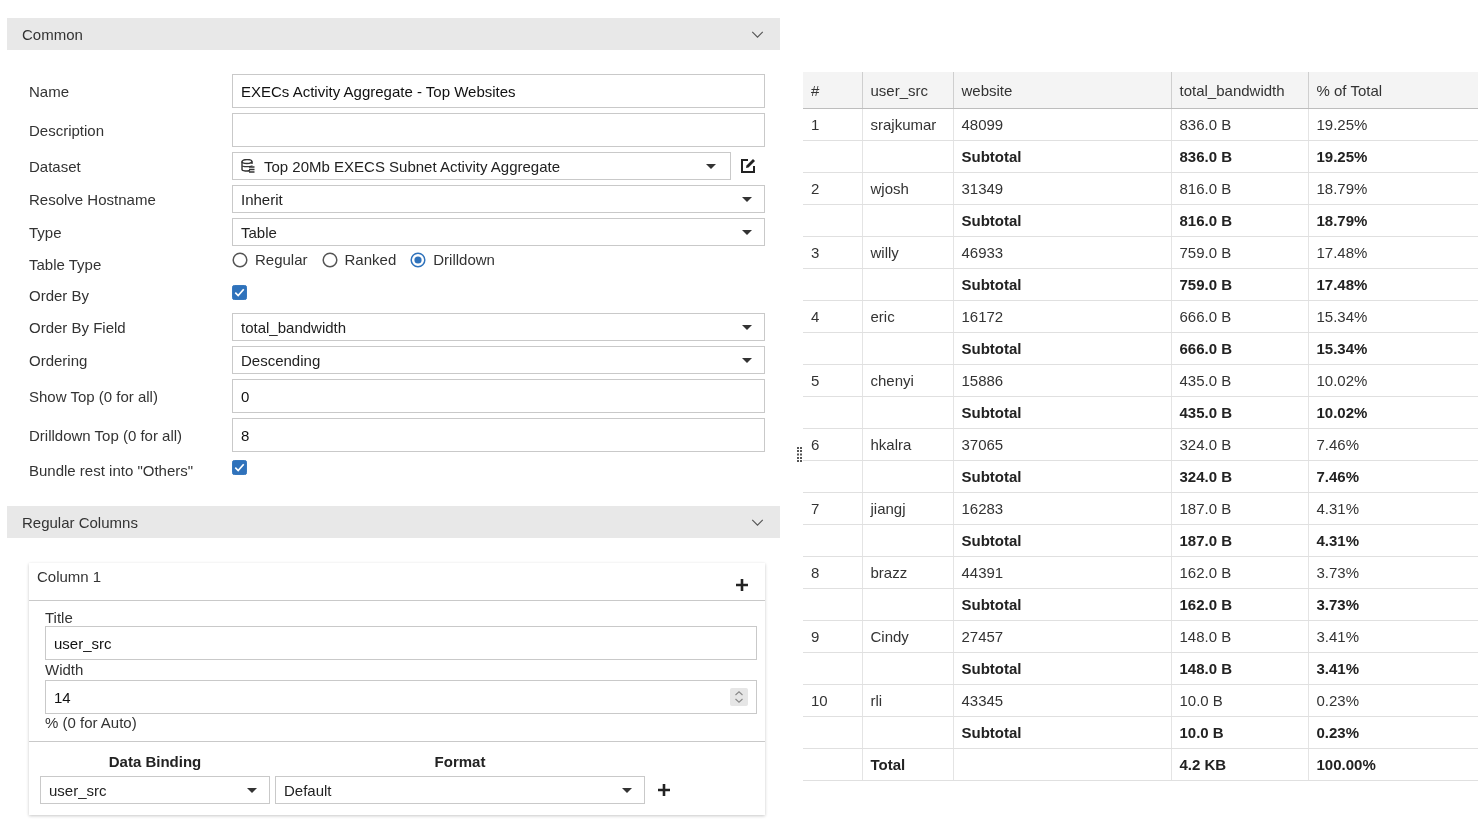 The image size is (1478, 835). Describe the element at coordinates (1205, 444) in the screenshot. I see `table-cell: 324.0 B` at that location.